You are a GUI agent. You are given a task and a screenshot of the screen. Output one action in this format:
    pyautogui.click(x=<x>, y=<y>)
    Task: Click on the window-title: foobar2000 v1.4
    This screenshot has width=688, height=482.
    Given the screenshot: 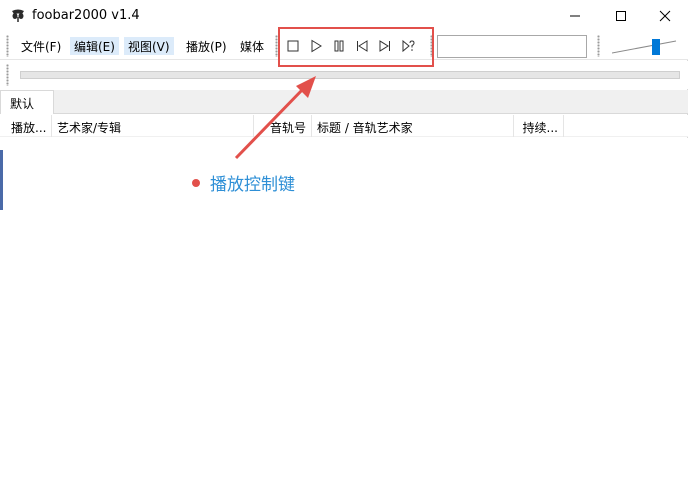 What is the action you would take?
    pyautogui.click(x=86, y=15)
    